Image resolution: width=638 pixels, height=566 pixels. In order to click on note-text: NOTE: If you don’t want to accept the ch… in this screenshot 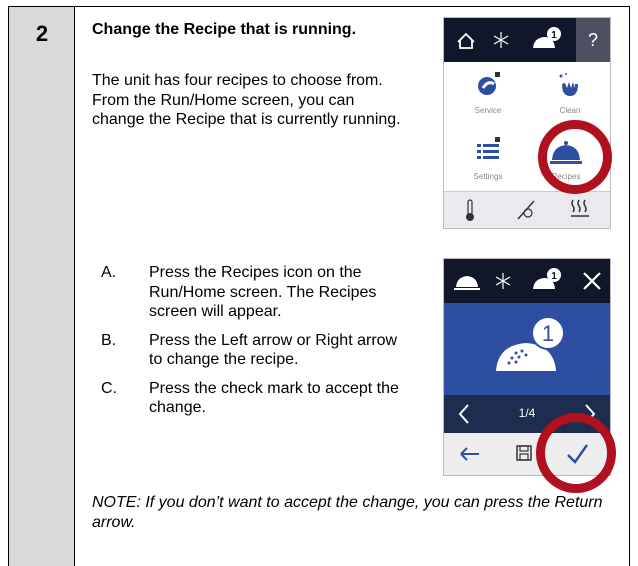, I will do `click(347, 512)`.